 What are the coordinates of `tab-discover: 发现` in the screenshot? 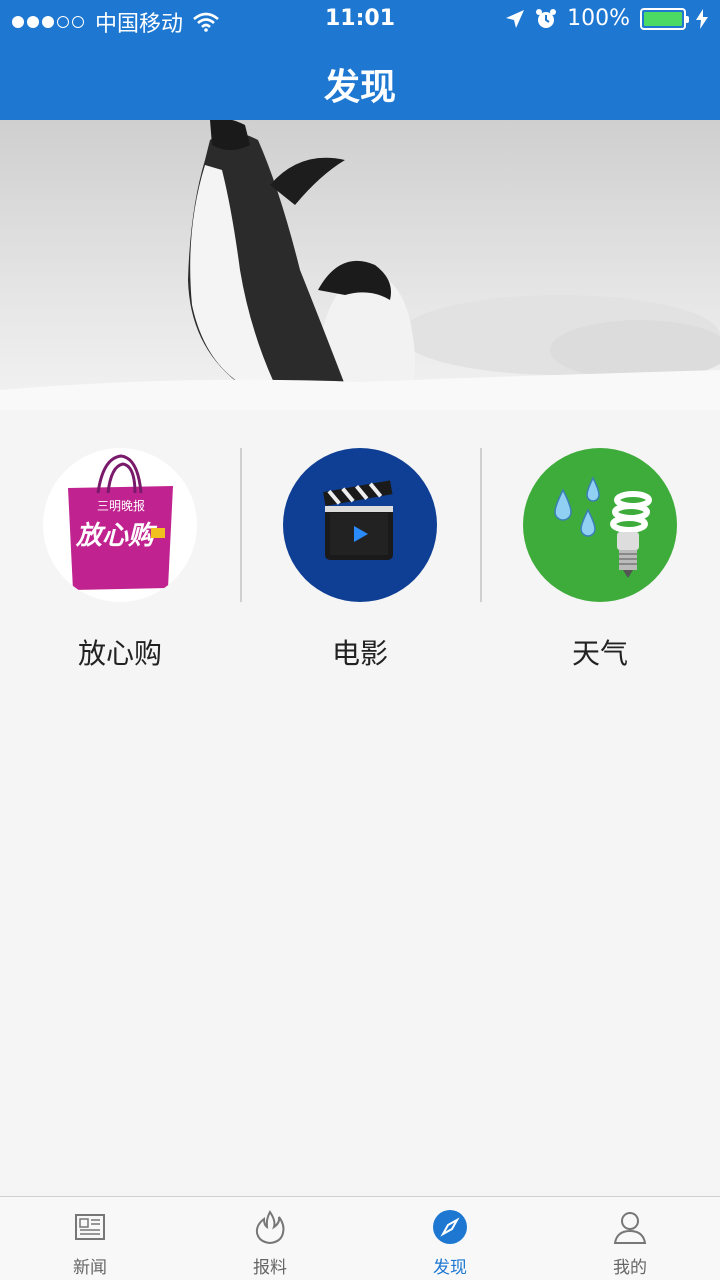 It's located at (450, 1238).